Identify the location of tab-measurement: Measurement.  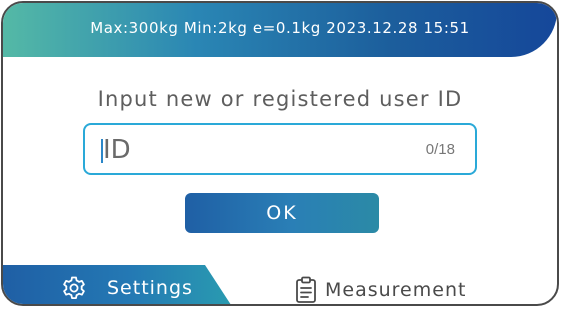
(381, 288).